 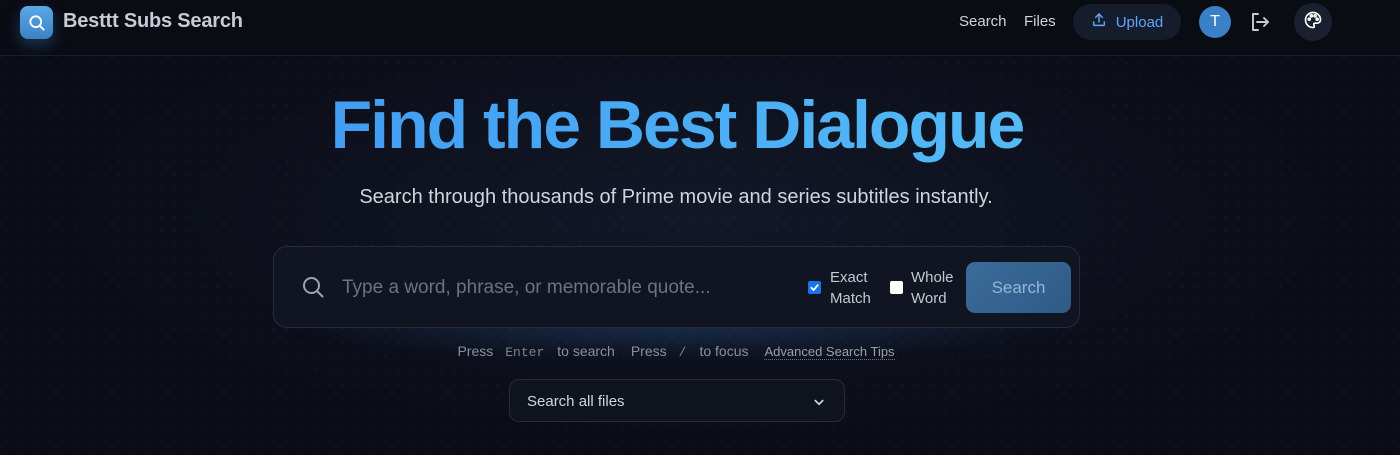 I want to click on whole-word-checkbox, so click(x=896, y=287).